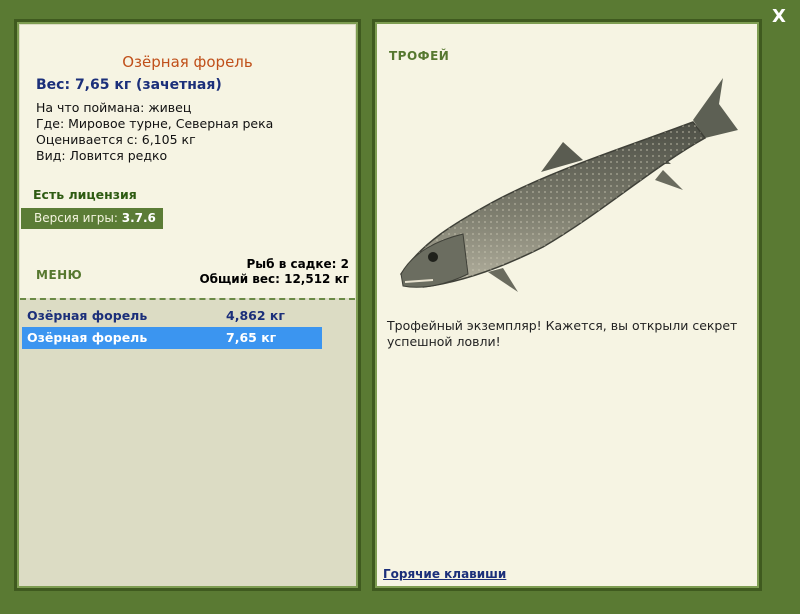  I want to click on keepnet-total-weight: Общий вес: 12,512 кг, so click(274, 279).